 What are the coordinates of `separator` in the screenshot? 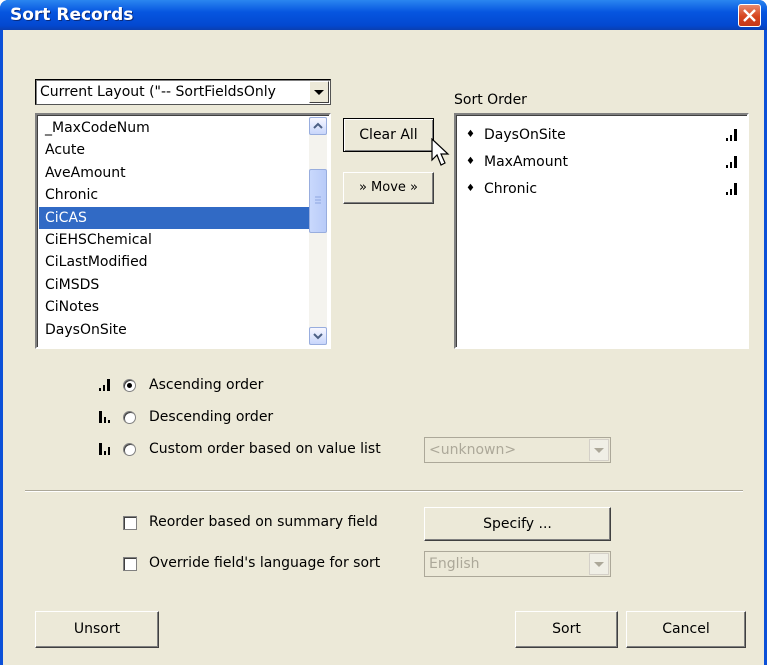 It's located at (384, 491).